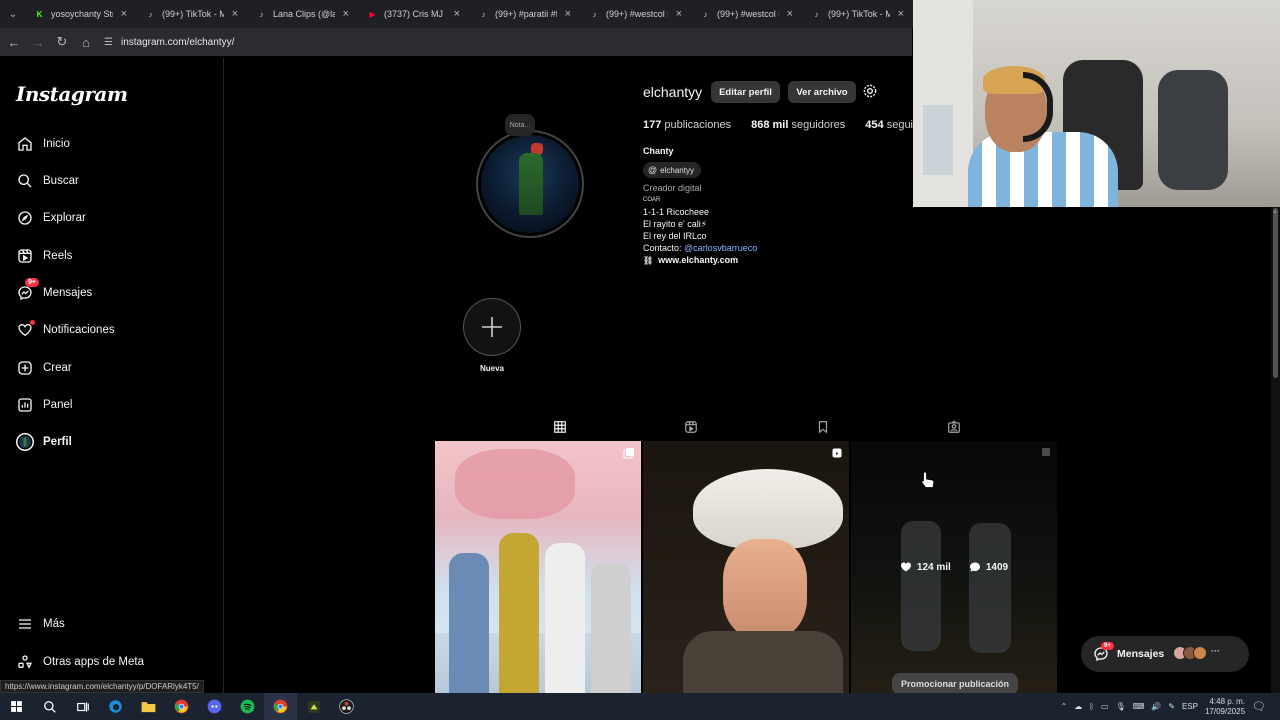 Image resolution: width=1280 pixels, height=720 pixels. I want to click on spotify-icon, so click(247, 706).